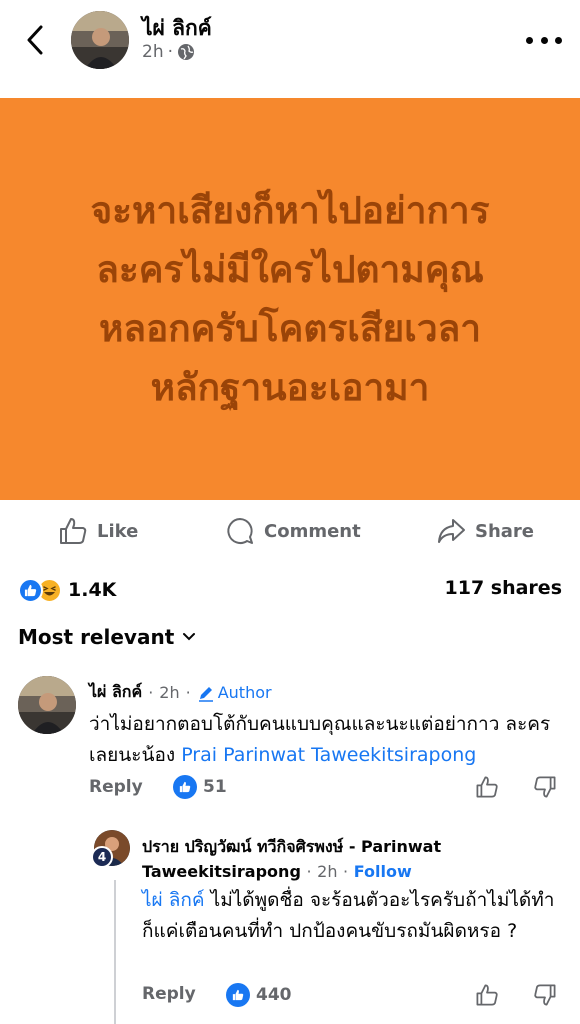 The height and width of the screenshot is (1024, 580). I want to click on chevron-down-icon, so click(189, 637).